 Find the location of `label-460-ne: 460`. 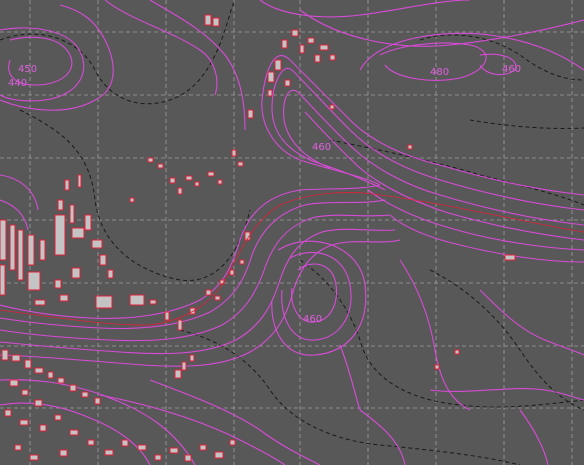

label-460-ne: 460 is located at coordinates (511, 69).